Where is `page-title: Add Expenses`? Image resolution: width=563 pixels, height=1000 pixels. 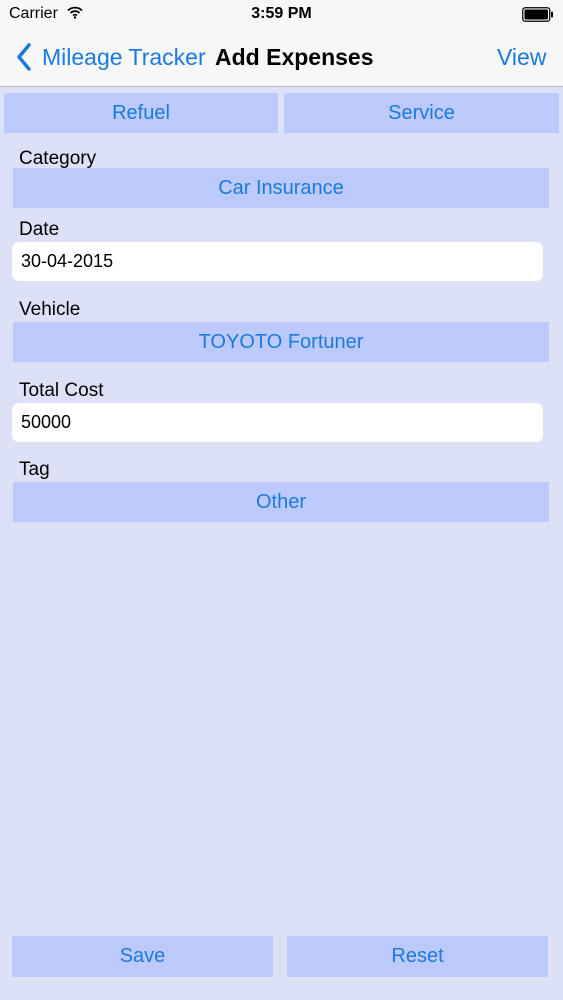 page-title: Add Expenses is located at coordinates (294, 57).